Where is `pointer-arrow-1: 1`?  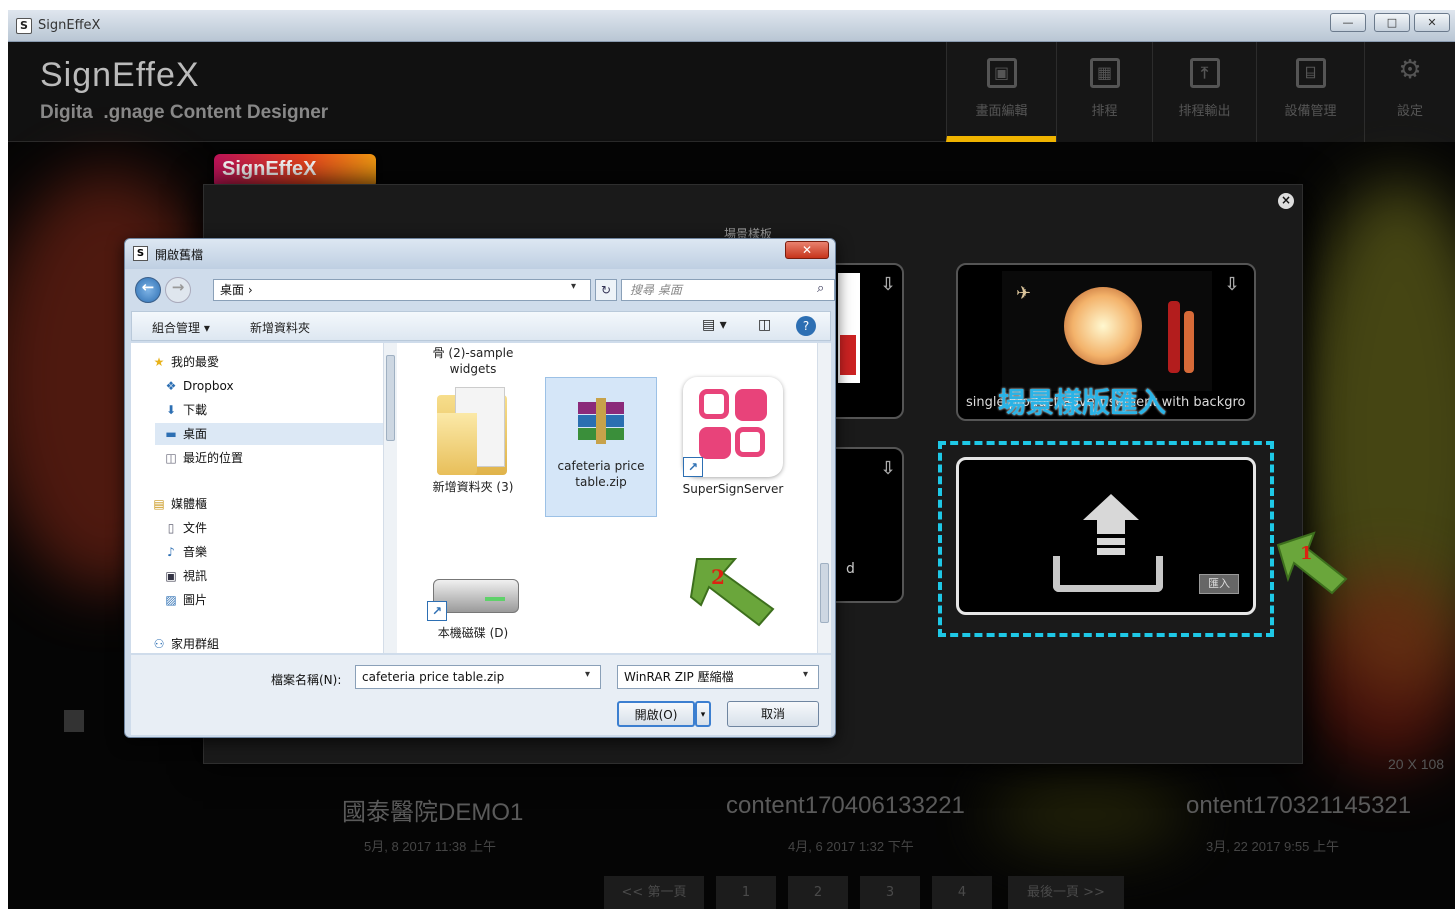
pointer-arrow-1: 1 is located at coordinates (1312, 563).